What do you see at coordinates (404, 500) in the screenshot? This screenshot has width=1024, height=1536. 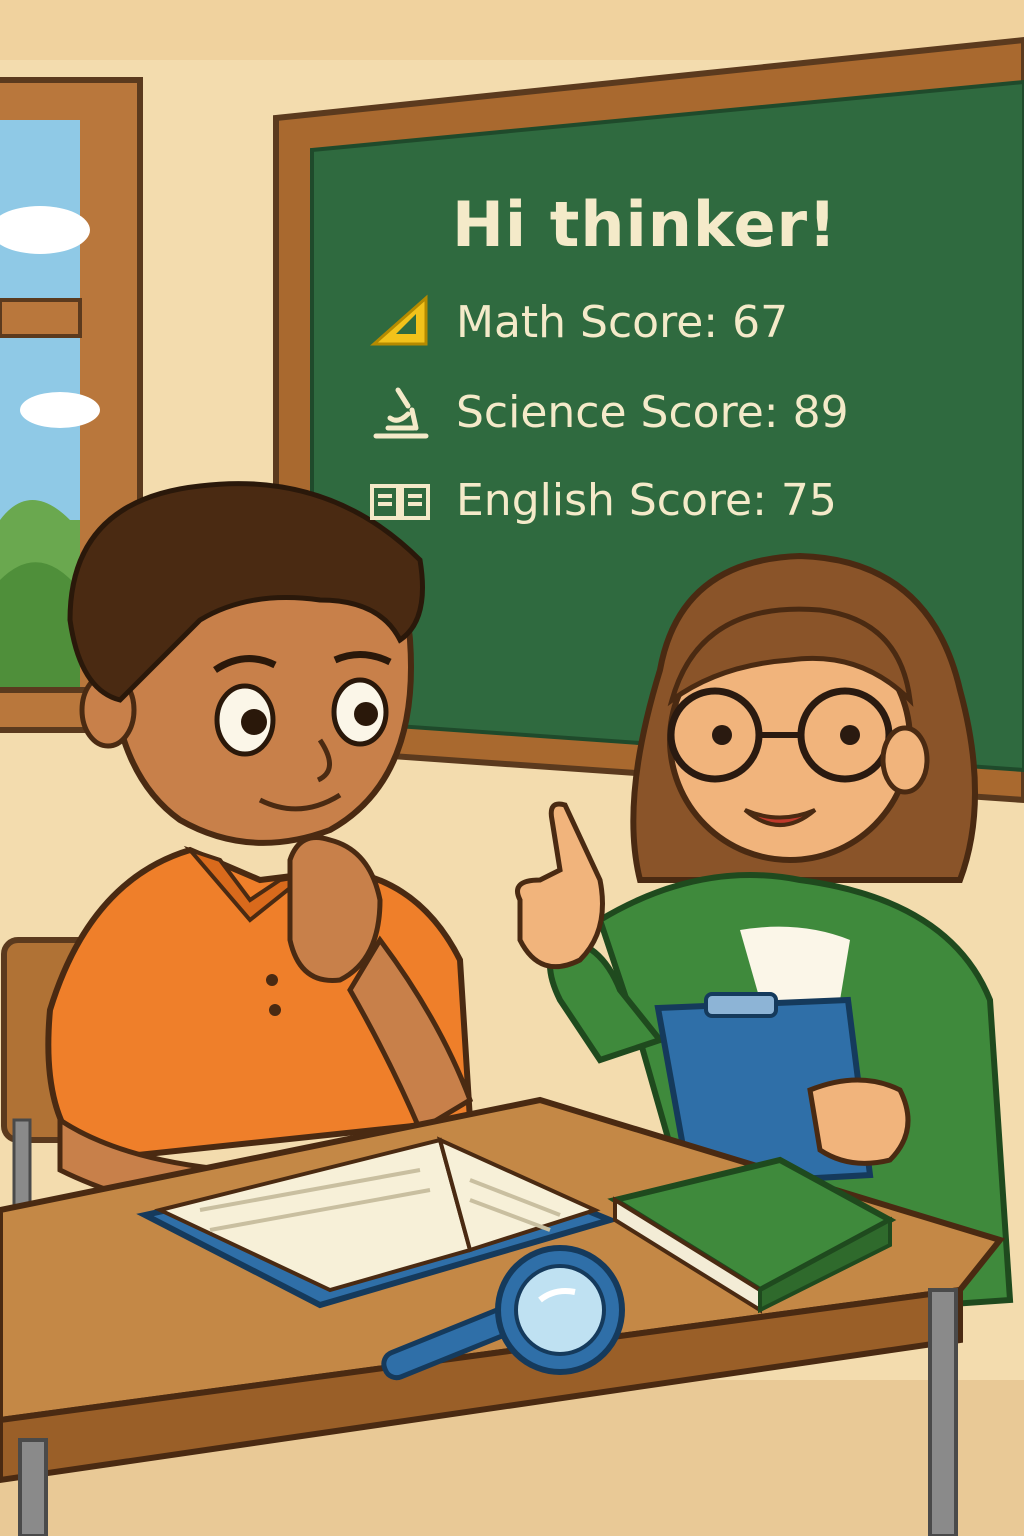 I see `open-book-icon` at bounding box center [404, 500].